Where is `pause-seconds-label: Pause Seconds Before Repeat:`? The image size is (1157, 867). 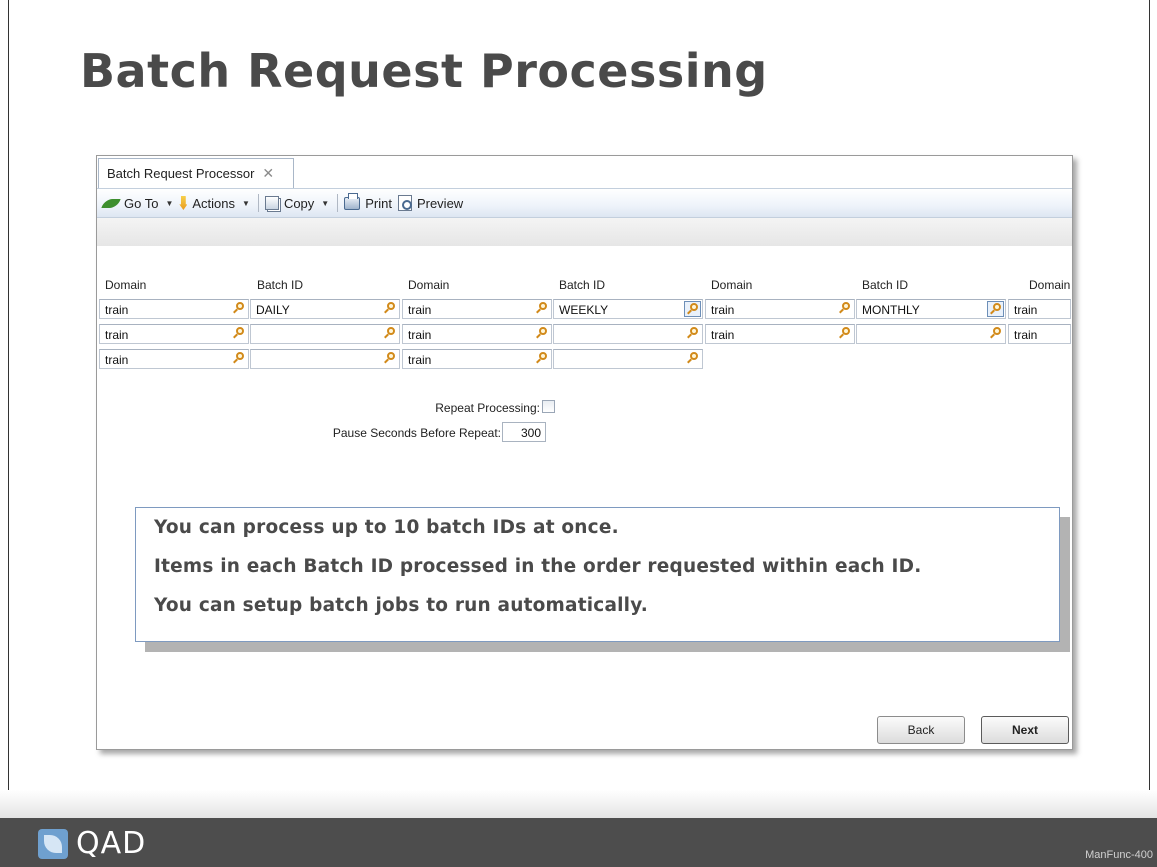
pause-seconds-label: Pause Seconds Before Repeat: is located at coordinates (416, 433).